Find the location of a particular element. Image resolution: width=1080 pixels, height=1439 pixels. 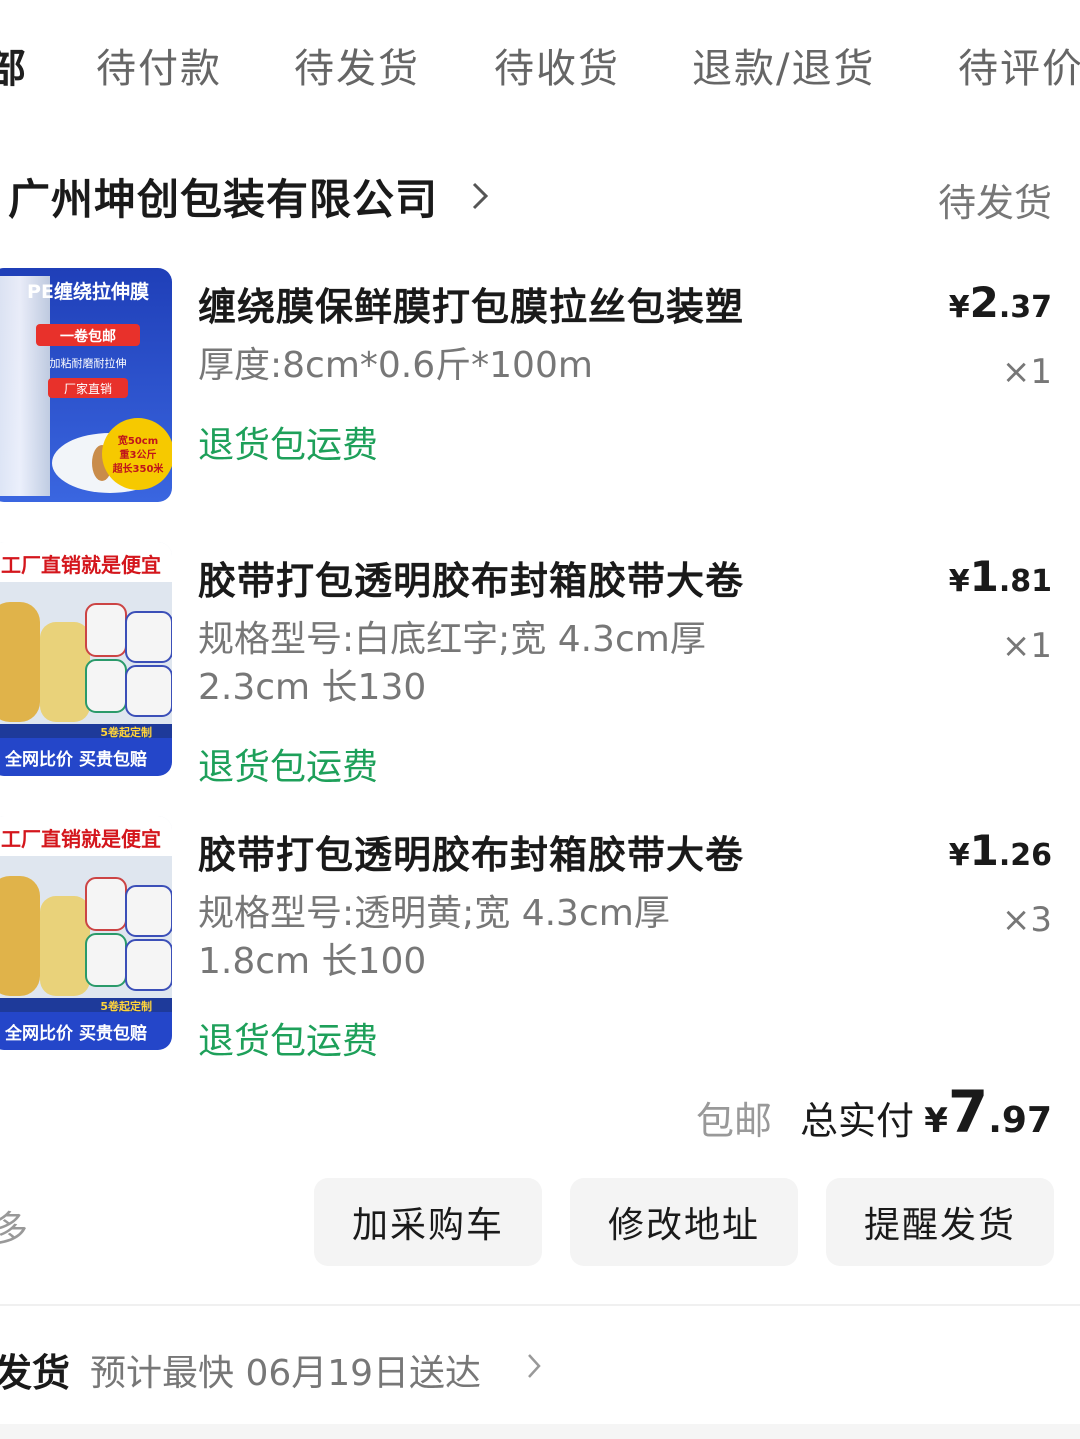

delivery-status-label: 发货 is located at coordinates (35, 1373).